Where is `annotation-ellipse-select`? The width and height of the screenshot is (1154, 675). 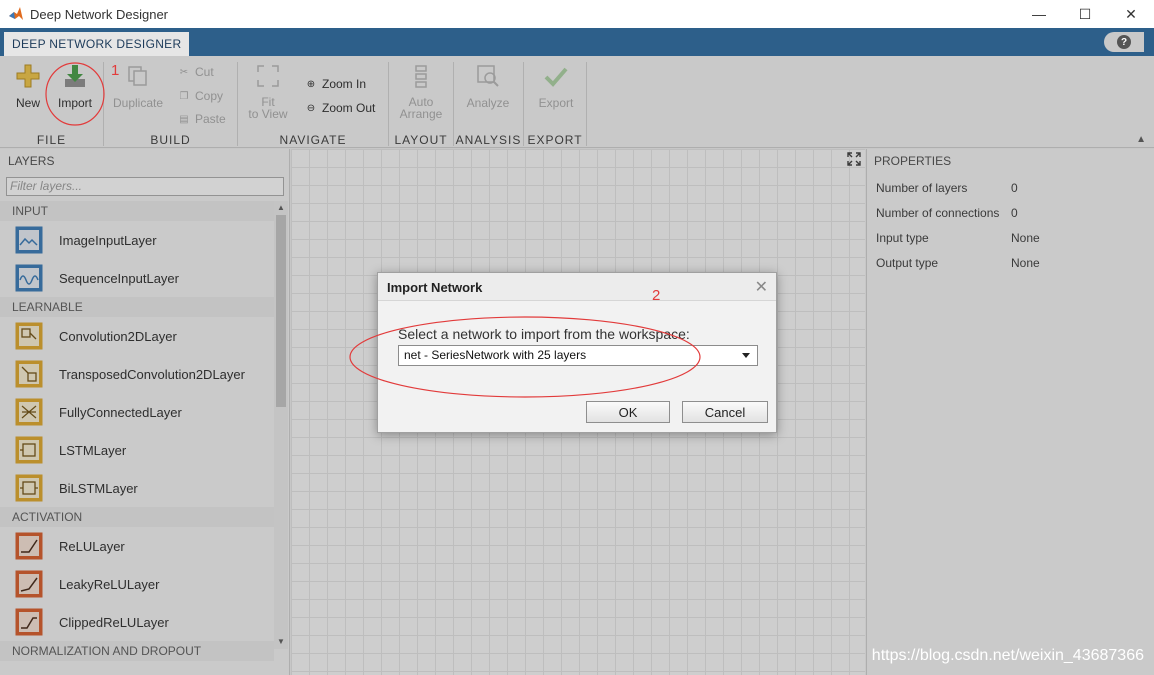
annotation-ellipse-select is located at coordinates (525, 357).